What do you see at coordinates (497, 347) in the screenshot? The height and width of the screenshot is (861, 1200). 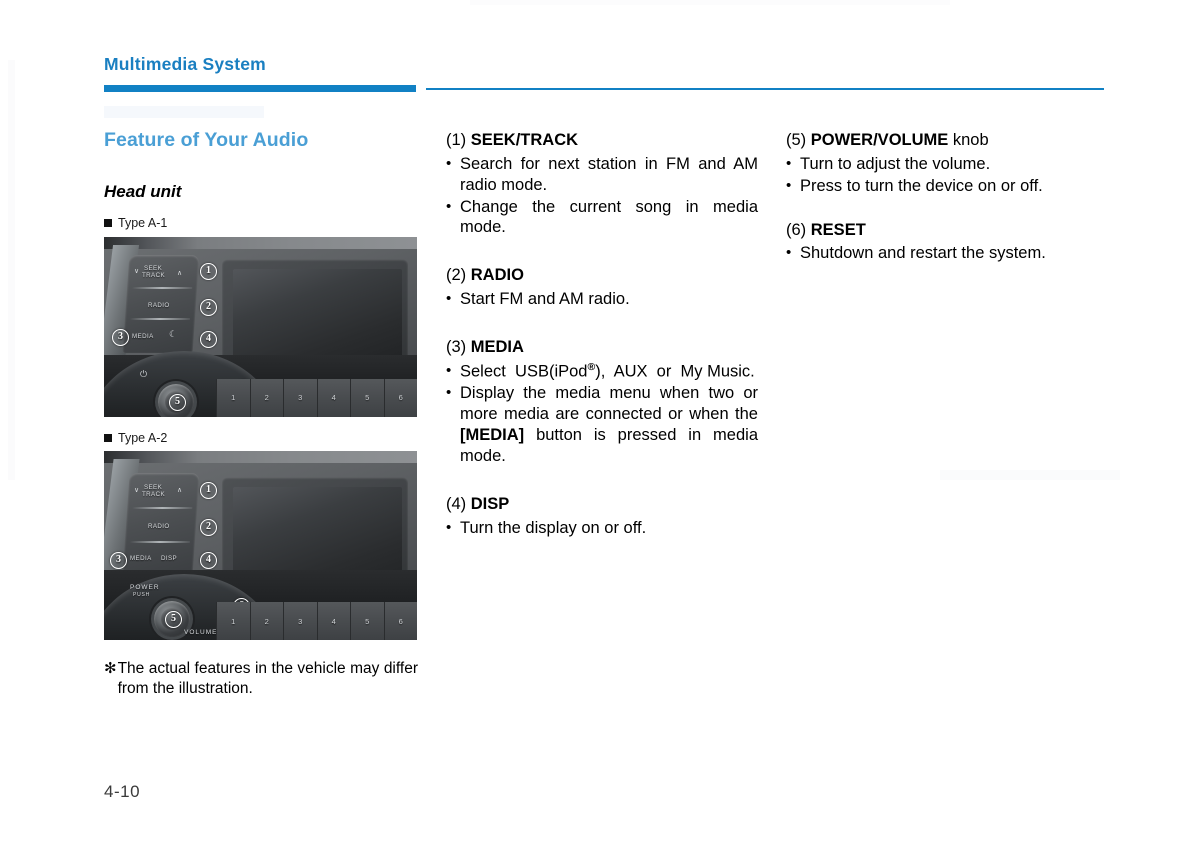 I see `feature-name: MEDIA` at bounding box center [497, 347].